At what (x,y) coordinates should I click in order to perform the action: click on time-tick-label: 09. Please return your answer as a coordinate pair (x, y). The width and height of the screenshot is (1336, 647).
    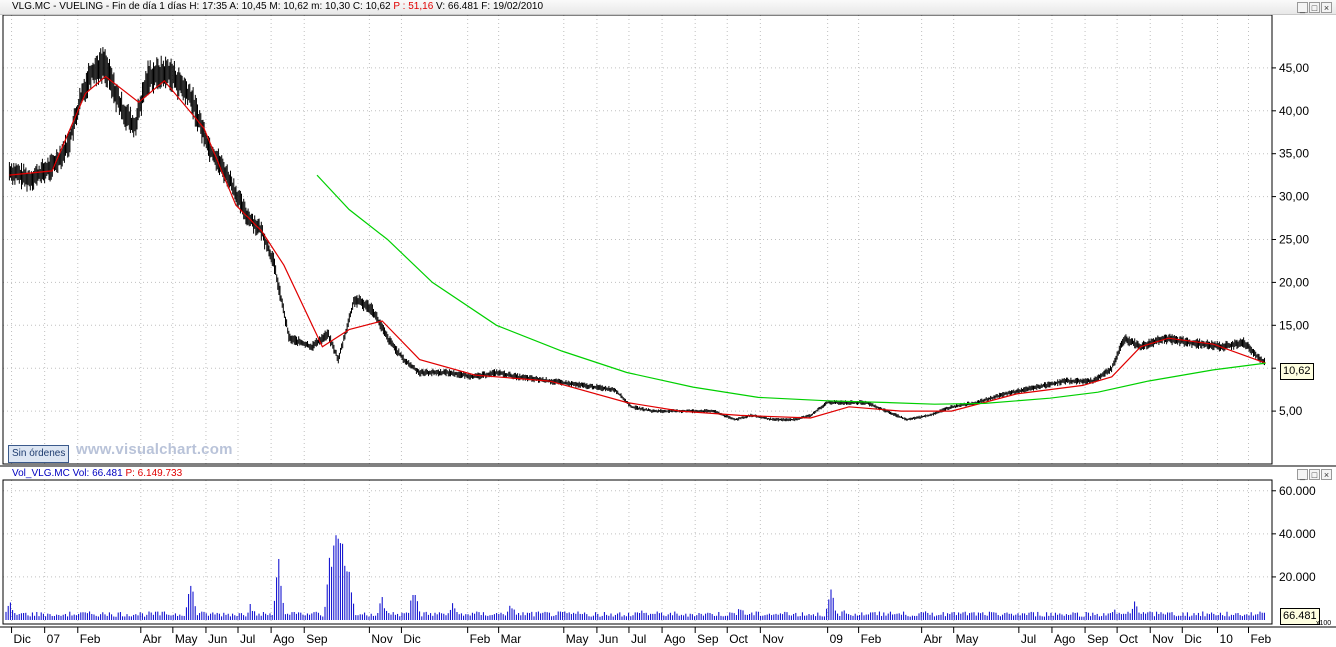
    Looking at the image, I should click on (837, 639).